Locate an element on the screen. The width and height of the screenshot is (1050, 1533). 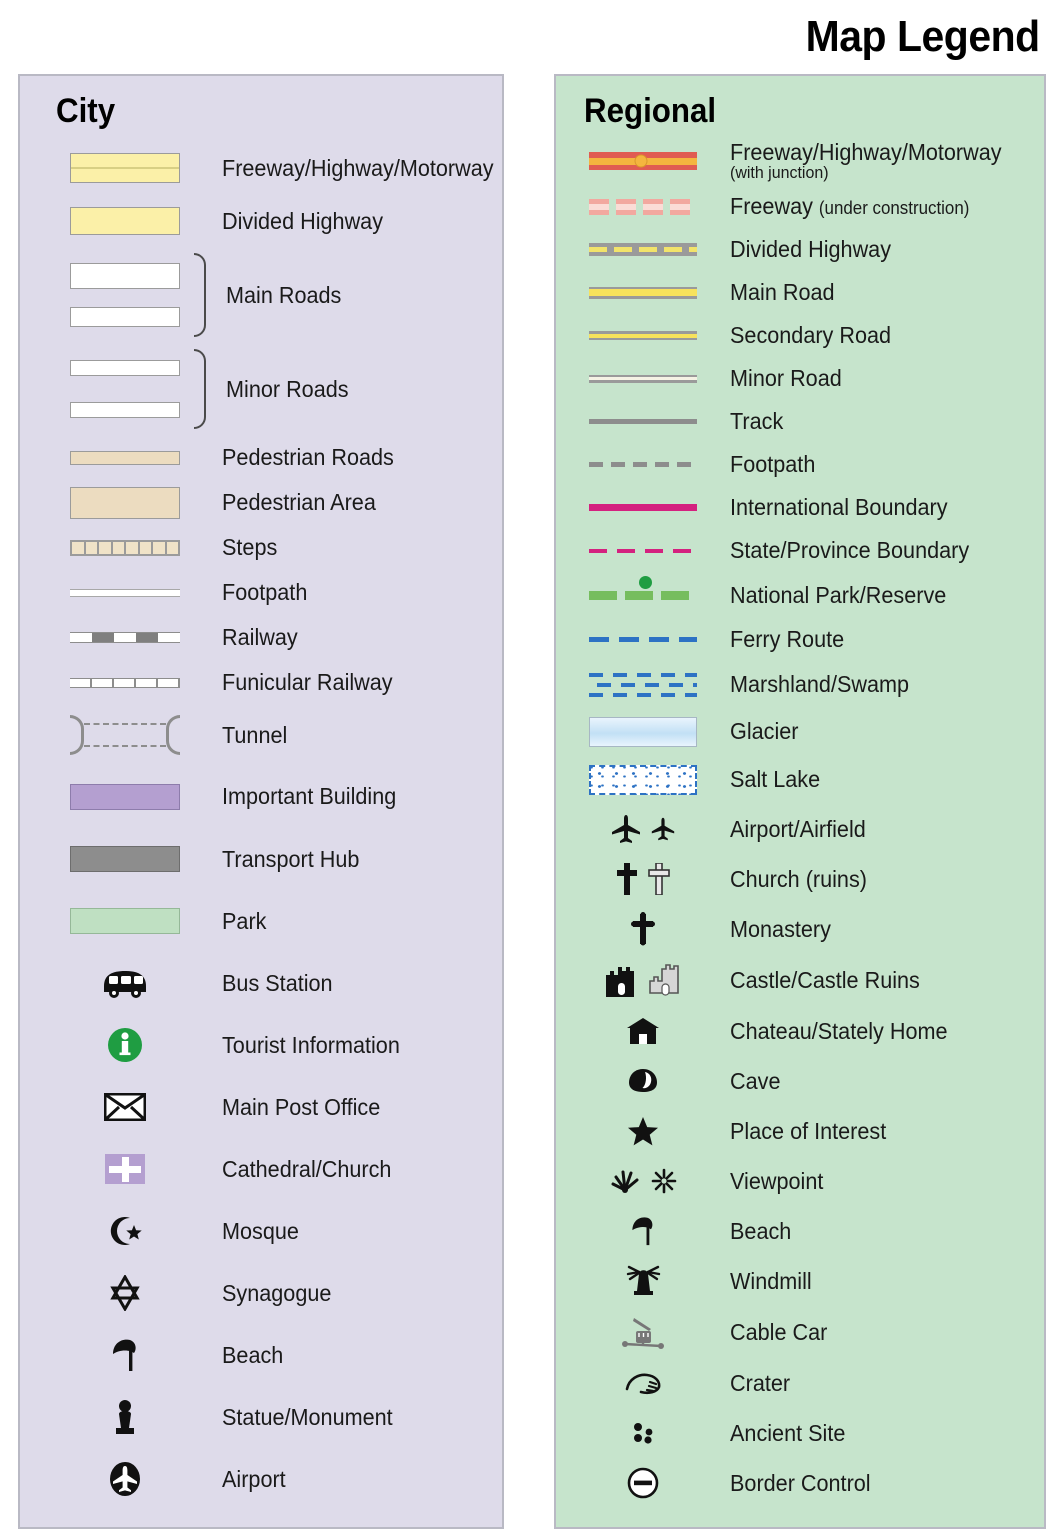
legend-sublabel: (with junction) is located at coordinates (779, 173).